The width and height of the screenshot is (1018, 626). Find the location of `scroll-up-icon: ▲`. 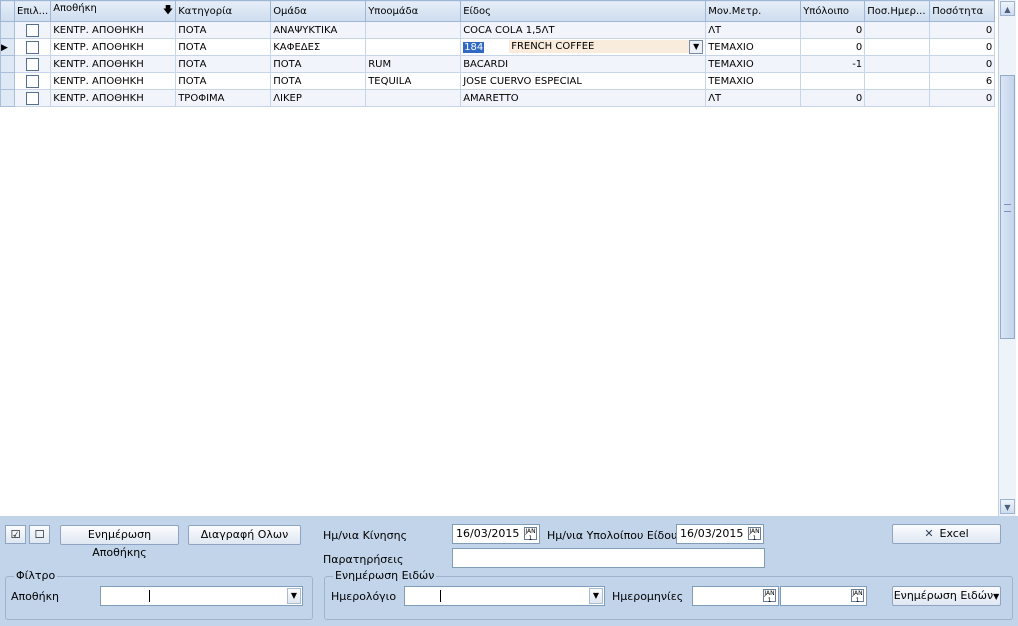

scroll-up-icon: ▲ is located at coordinates (1007, 8).